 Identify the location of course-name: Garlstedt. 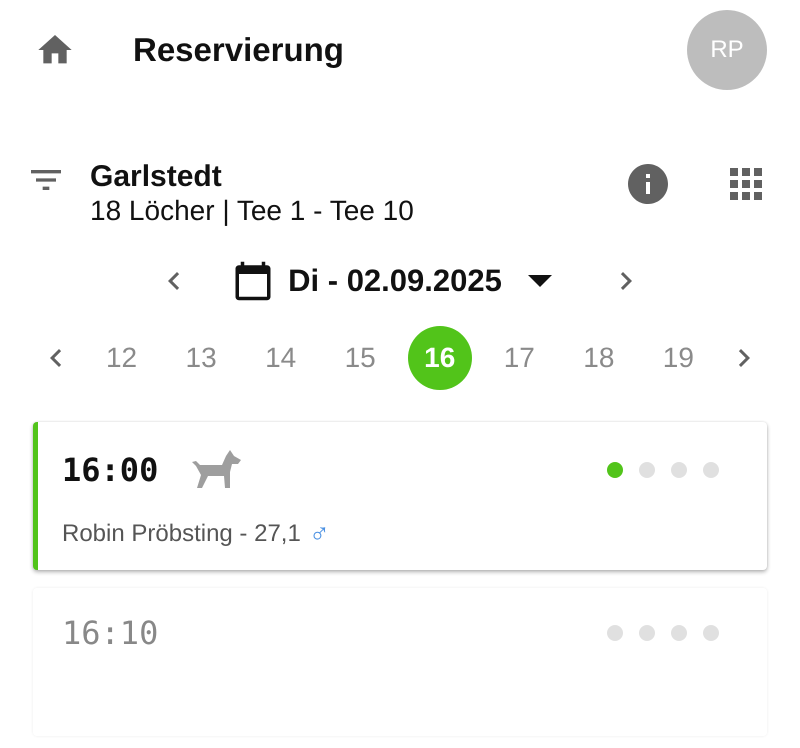
(156, 177).